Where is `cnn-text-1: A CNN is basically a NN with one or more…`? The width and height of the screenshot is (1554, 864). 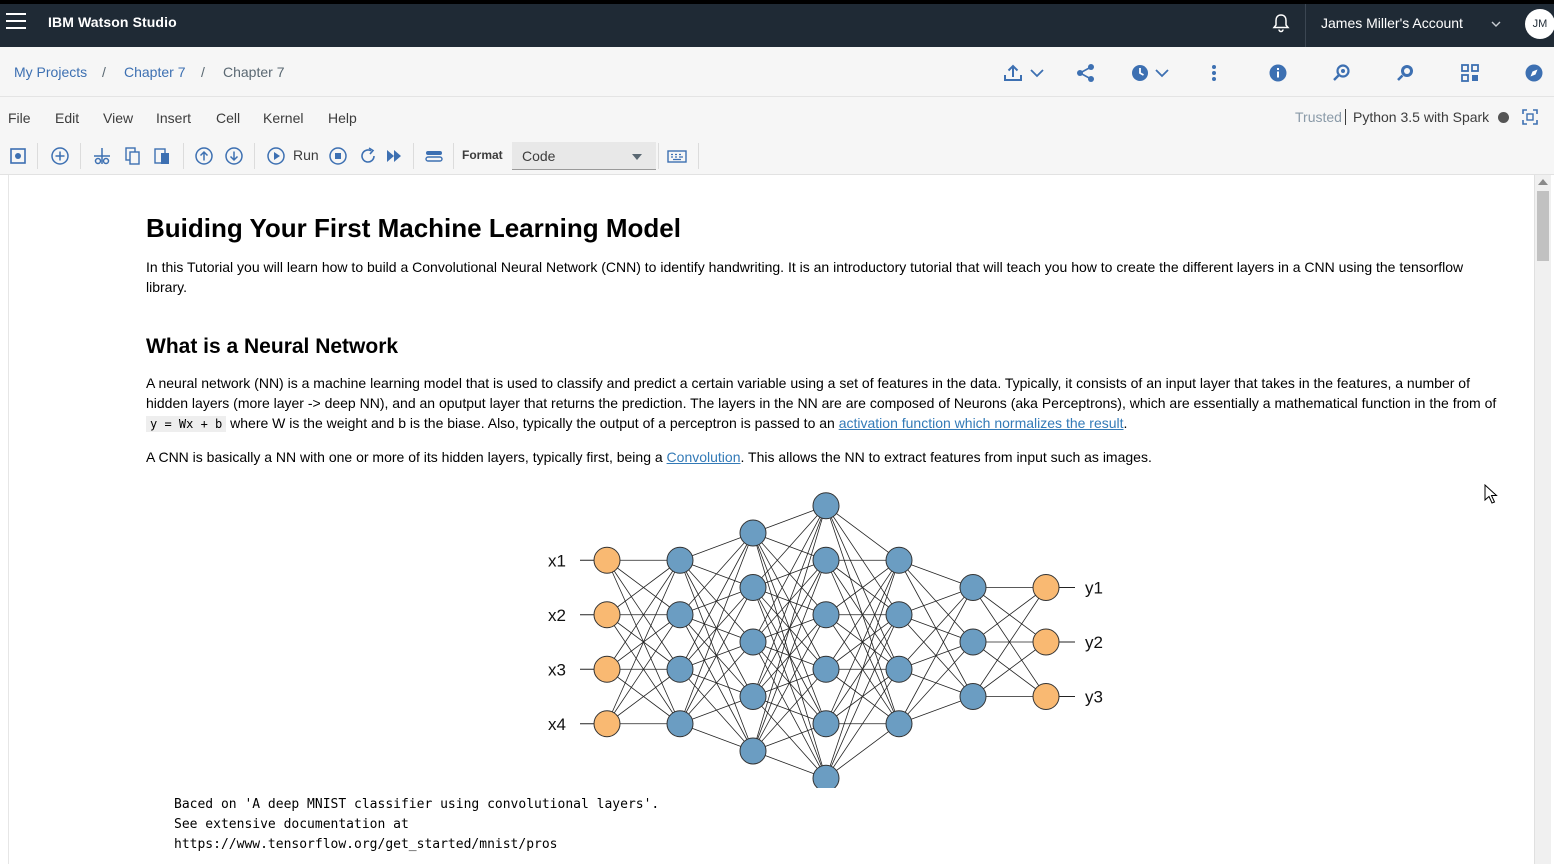
cnn-text-1: A CNN is basically a NN with one or more… is located at coordinates (404, 457).